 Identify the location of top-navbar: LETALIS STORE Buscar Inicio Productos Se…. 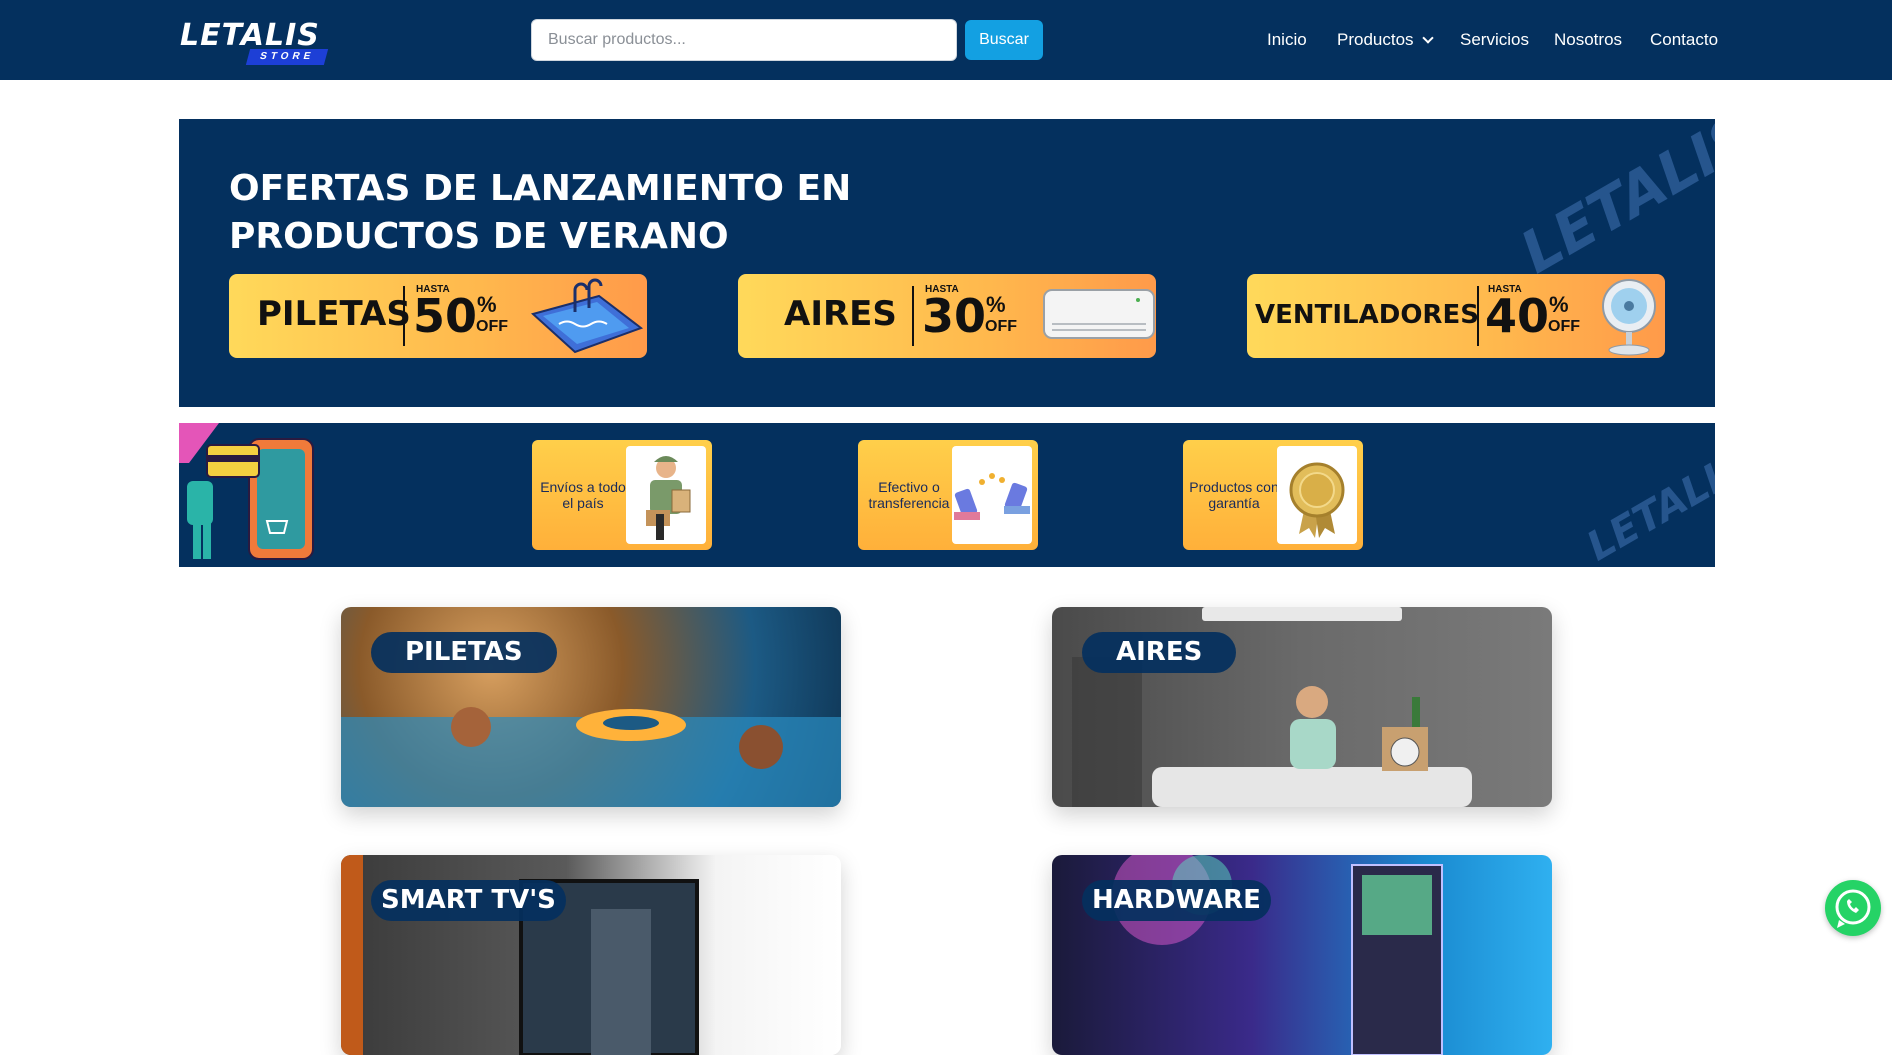
(946, 40).